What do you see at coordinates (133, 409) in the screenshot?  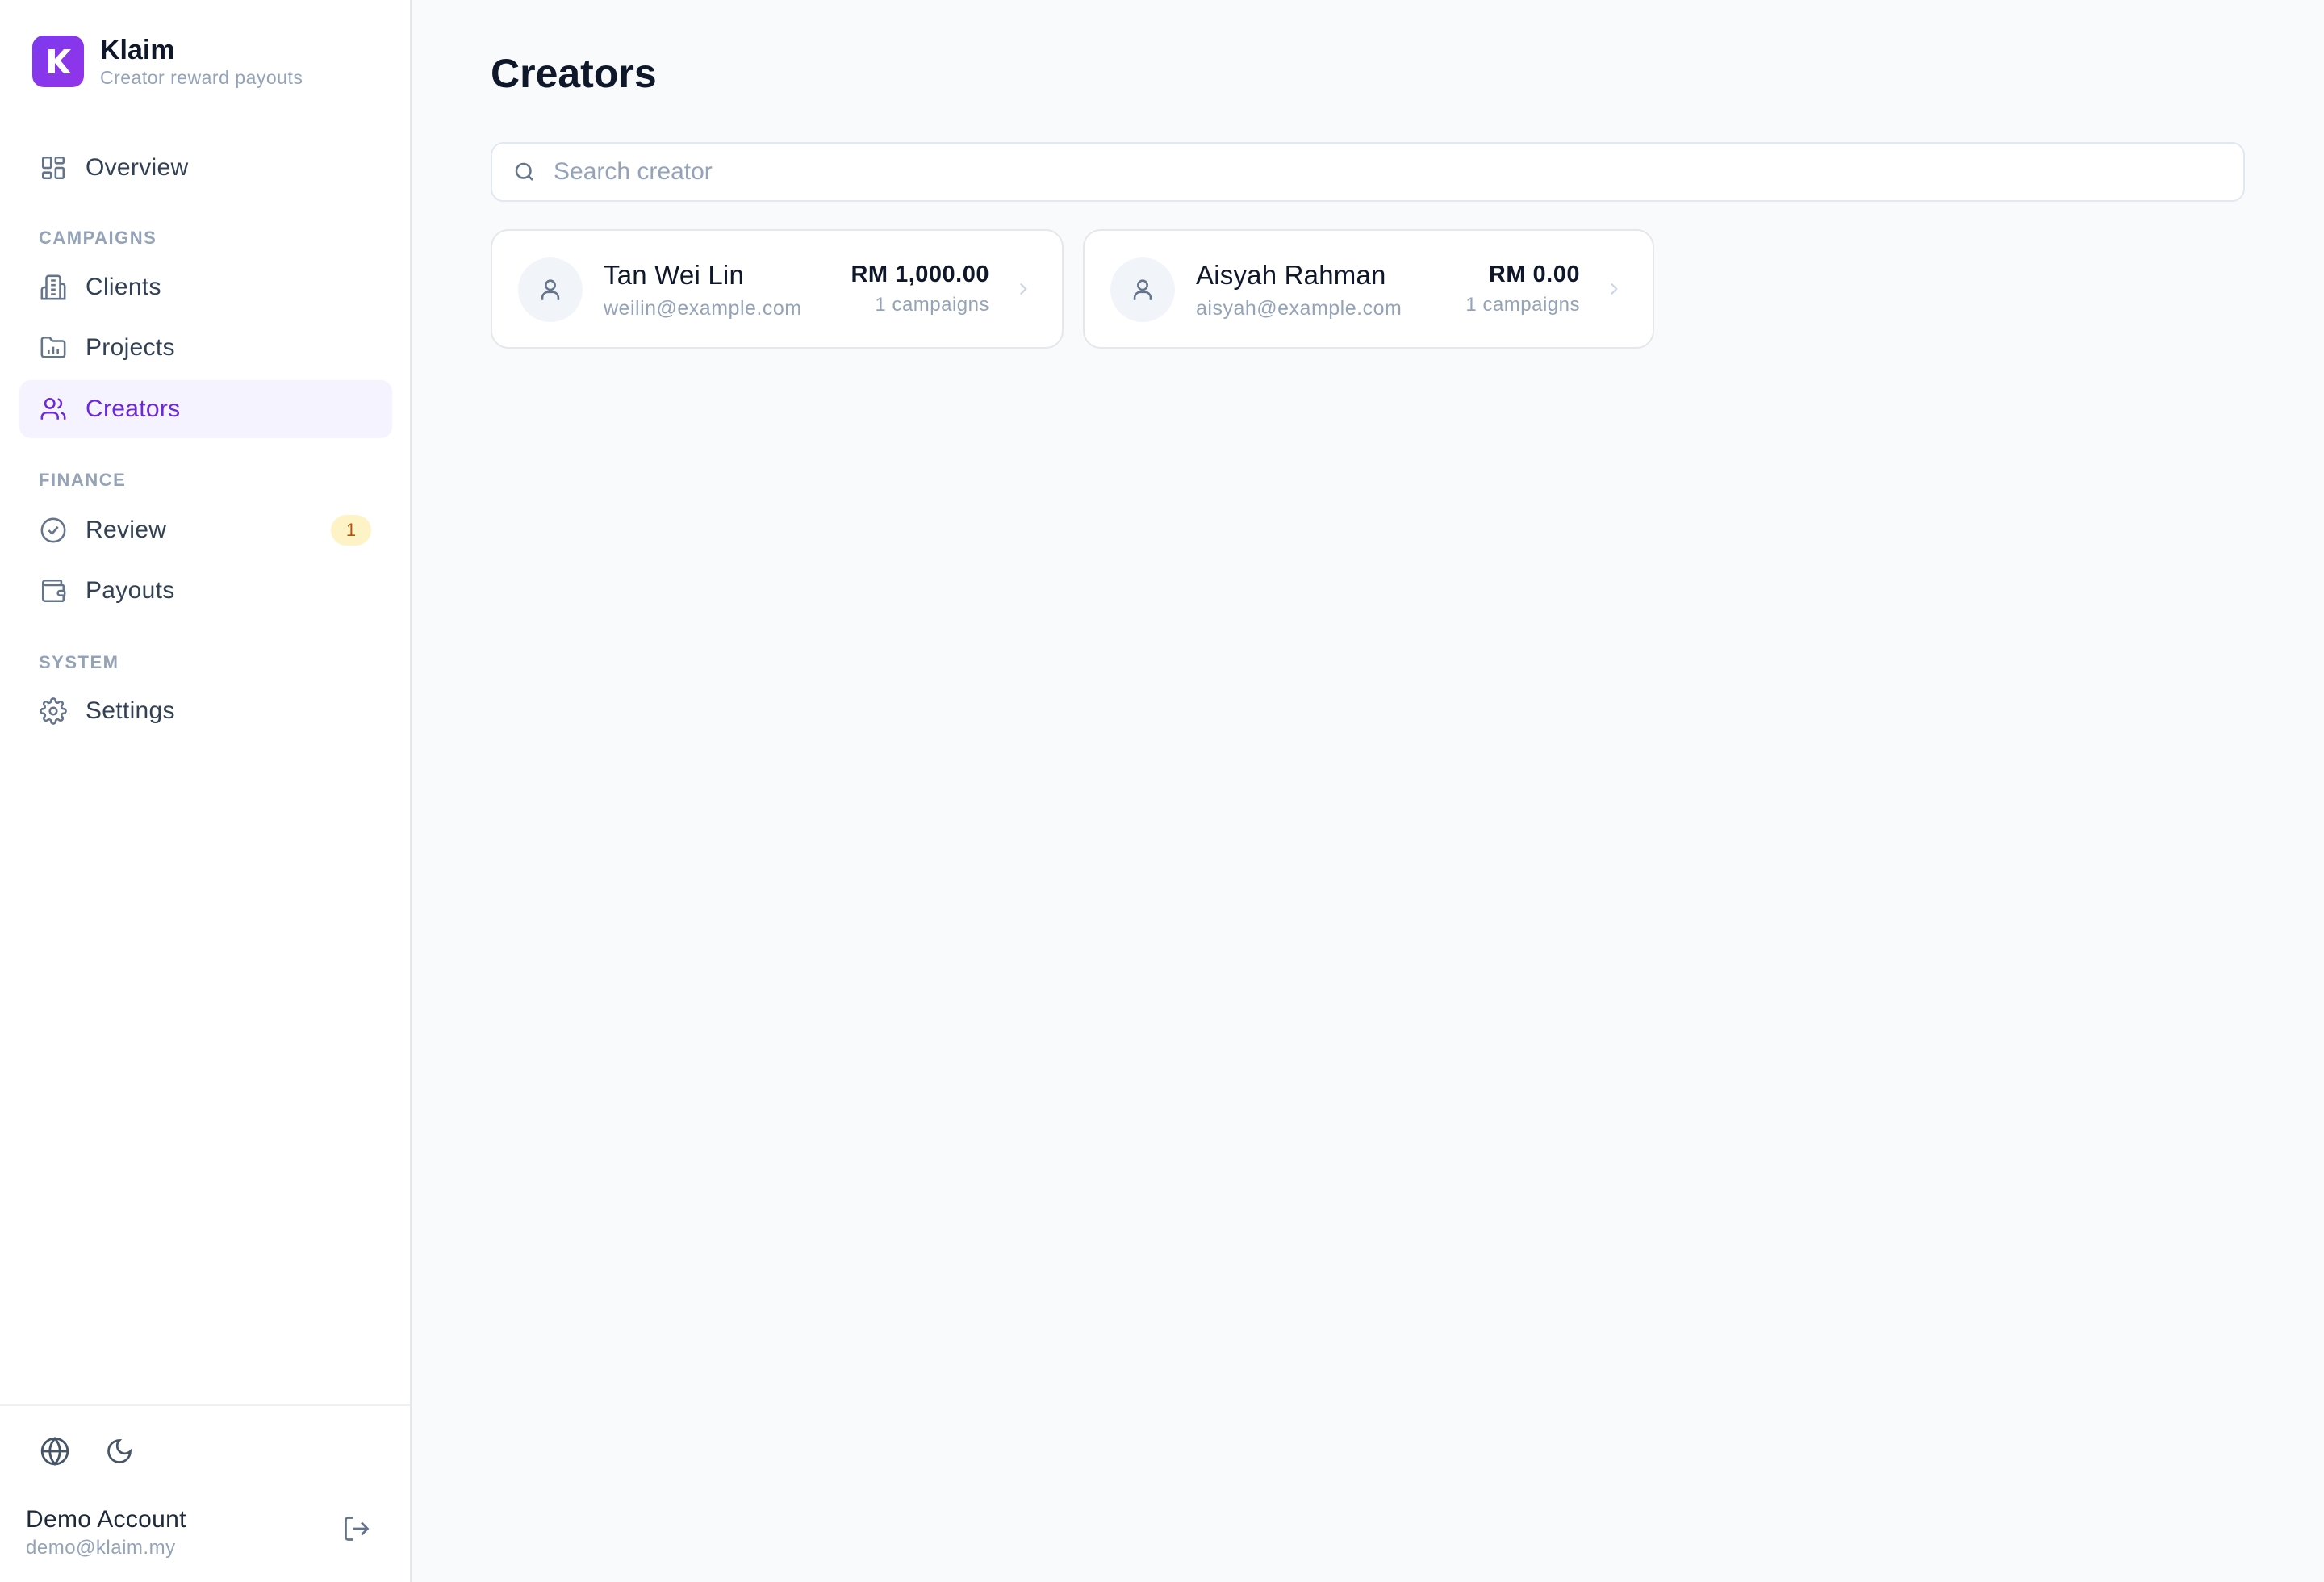 I see `sidebar-item-label: Creators` at bounding box center [133, 409].